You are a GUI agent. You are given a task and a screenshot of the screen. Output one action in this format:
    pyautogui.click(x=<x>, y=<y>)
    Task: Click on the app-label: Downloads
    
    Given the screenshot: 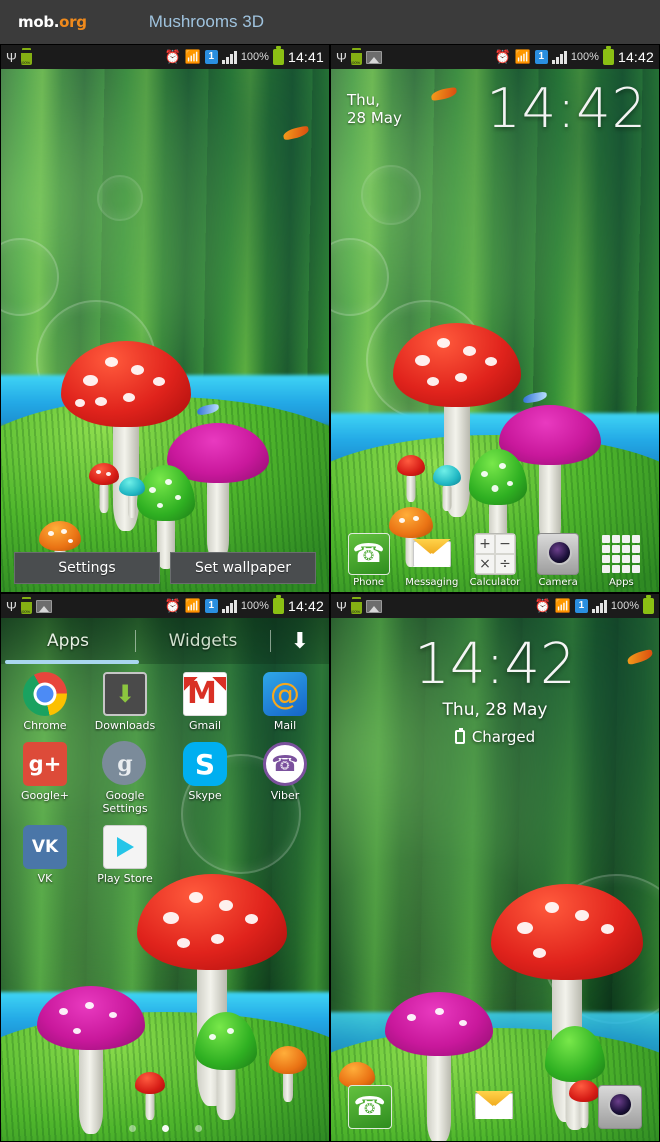 What is the action you would take?
    pyautogui.click(x=125, y=725)
    